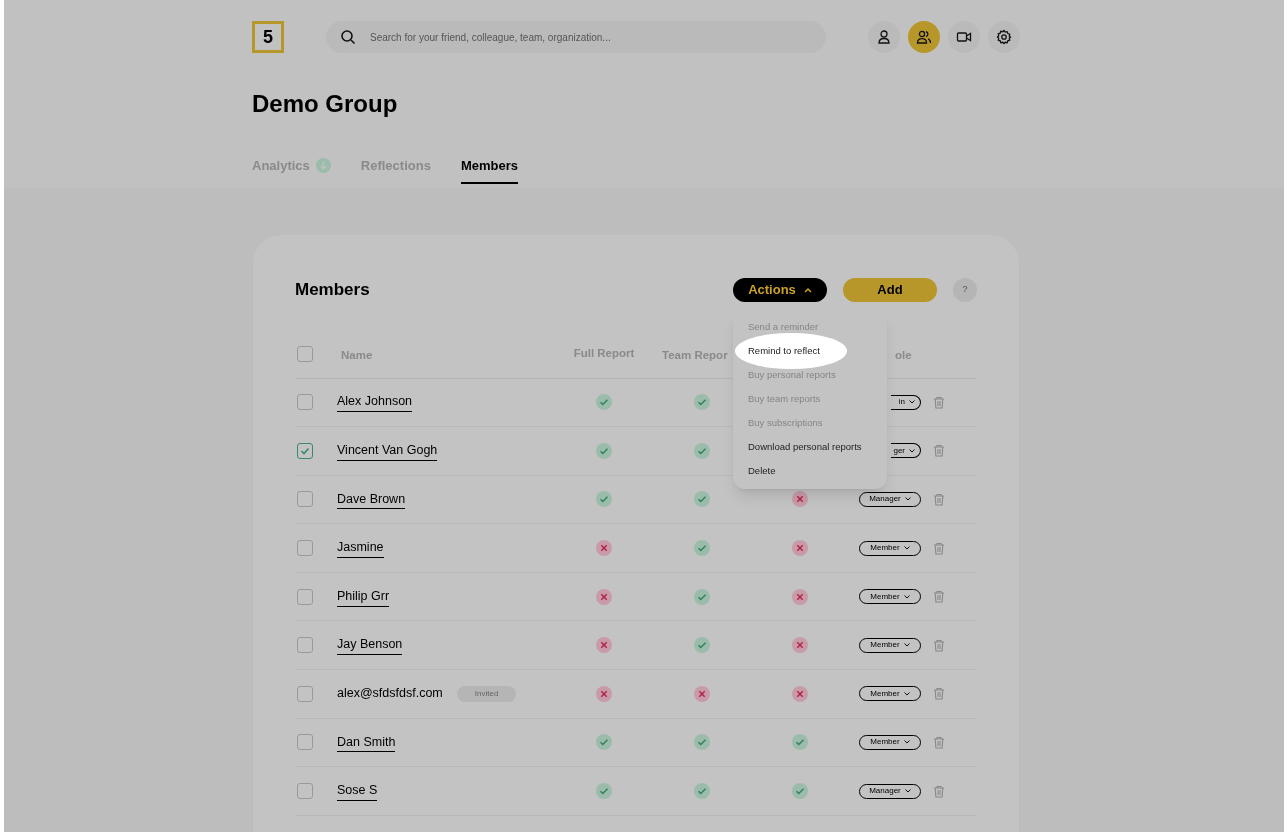 Image resolution: width=1288 pixels, height=840 pixels. I want to click on actions-button: Actions, so click(780, 289).